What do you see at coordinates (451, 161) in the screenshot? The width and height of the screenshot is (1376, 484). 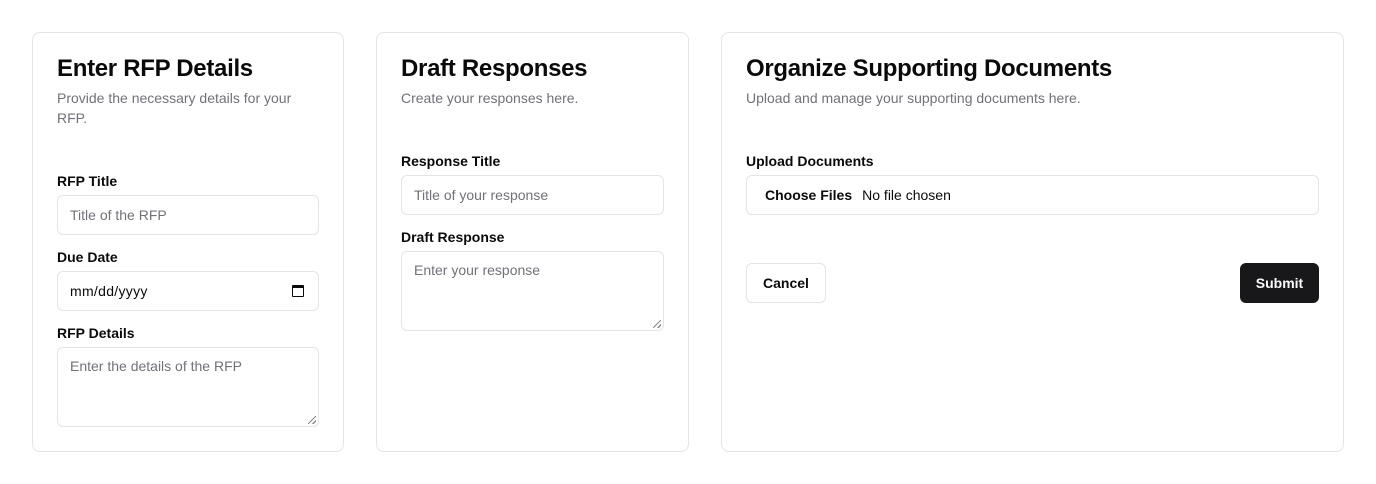 I see `response-title-label: Response Title` at bounding box center [451, 161].